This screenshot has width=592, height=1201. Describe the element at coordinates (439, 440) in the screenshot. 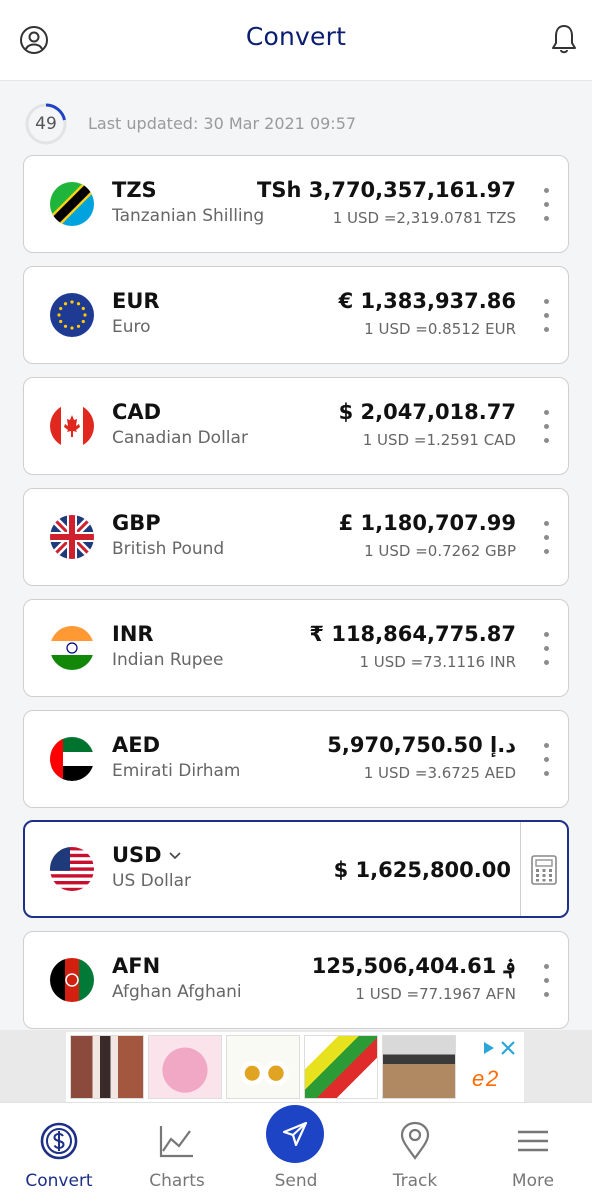

I see `exchange-rate: 1 USD =1.2591 CAD` at that location.